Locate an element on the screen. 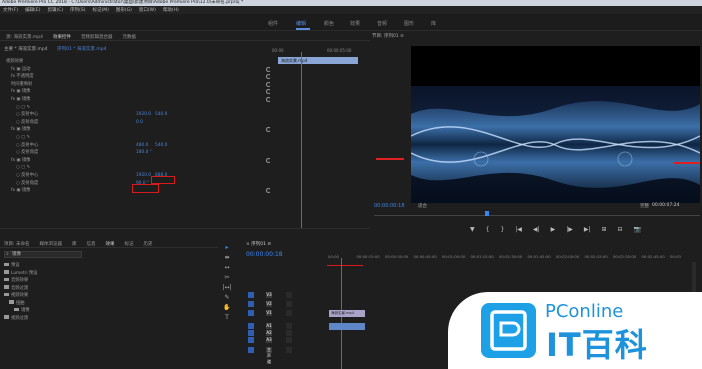 The image size is (702, 369). effect-row: 视频效果 is located at coordinates (136, 61).